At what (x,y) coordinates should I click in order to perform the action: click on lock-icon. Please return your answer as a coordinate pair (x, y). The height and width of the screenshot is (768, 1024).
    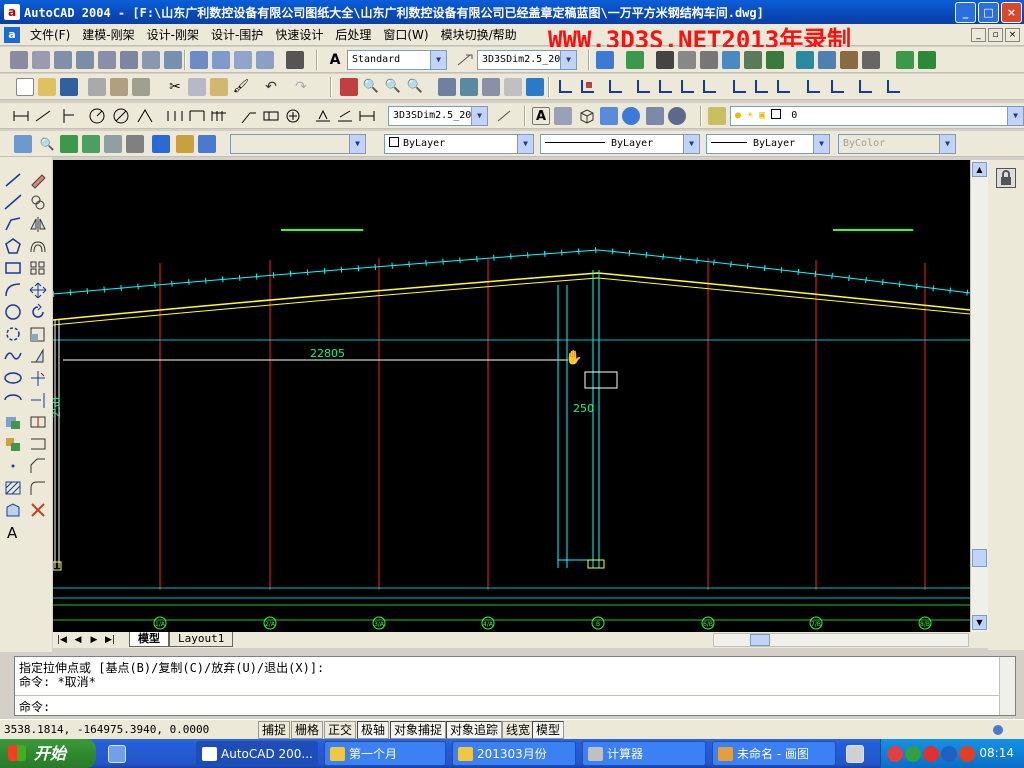
    Looking at the image, I should click on (1006, 178).